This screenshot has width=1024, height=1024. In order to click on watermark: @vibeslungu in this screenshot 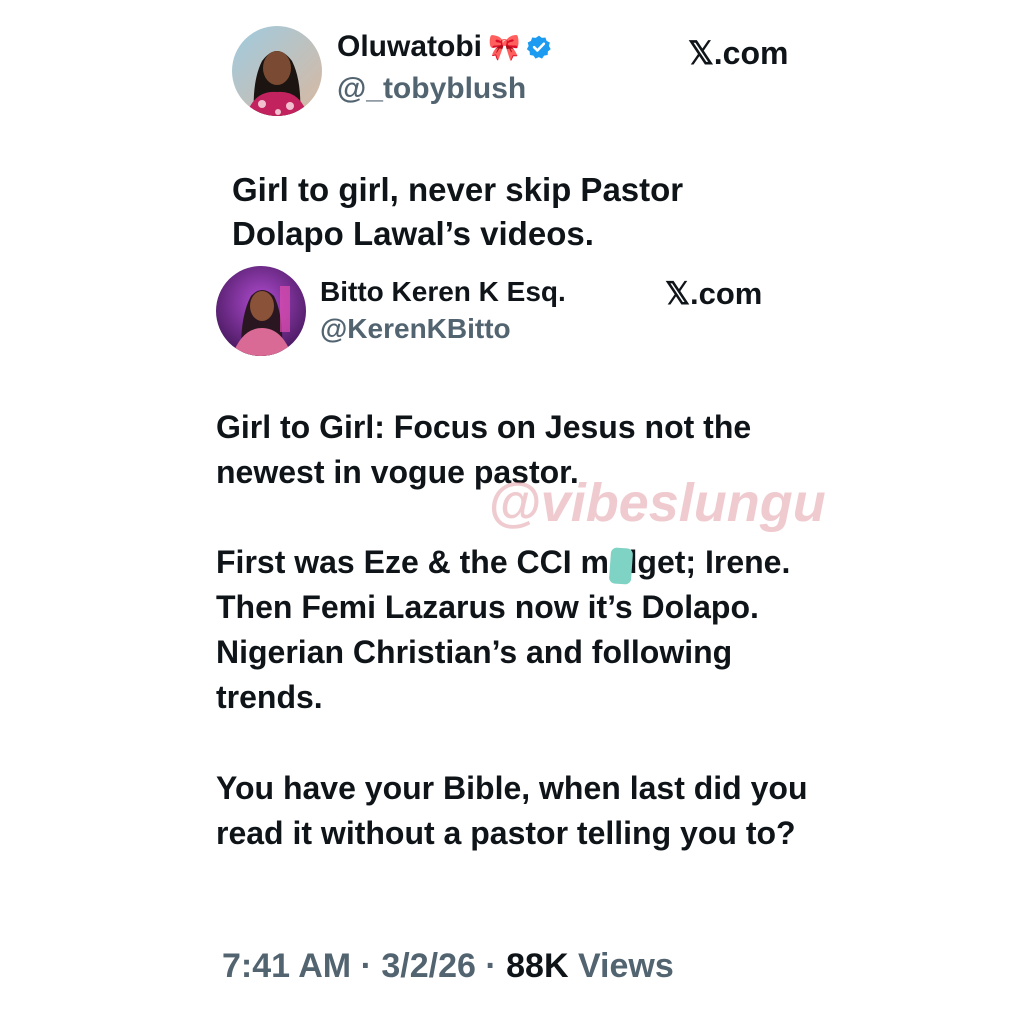, I will do `click(657, 503)`.